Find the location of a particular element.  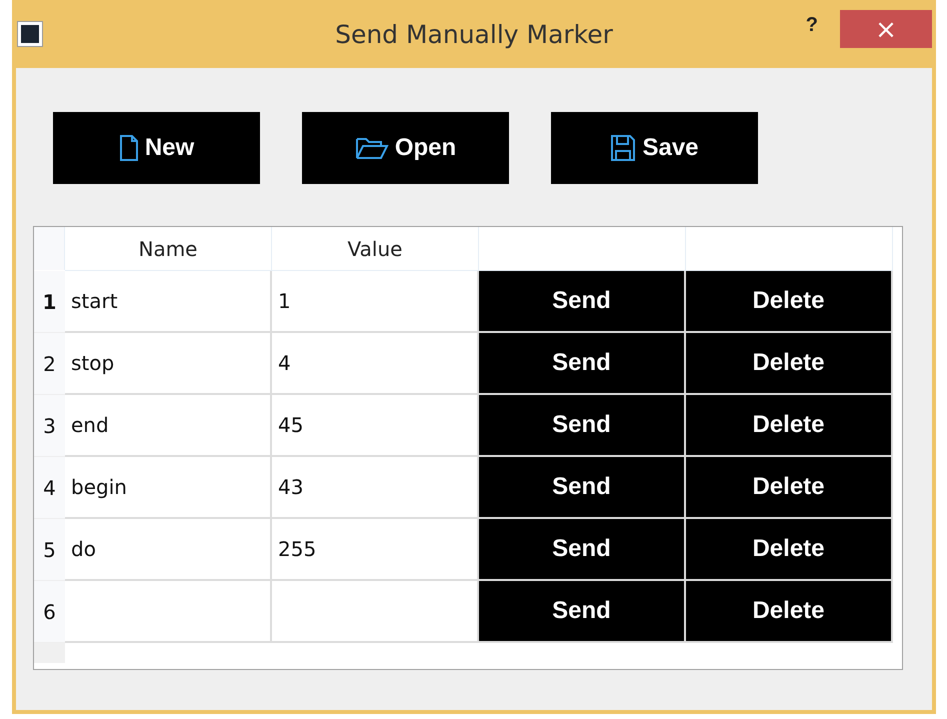

row-number: 5 is located at coordinates (49, 550).